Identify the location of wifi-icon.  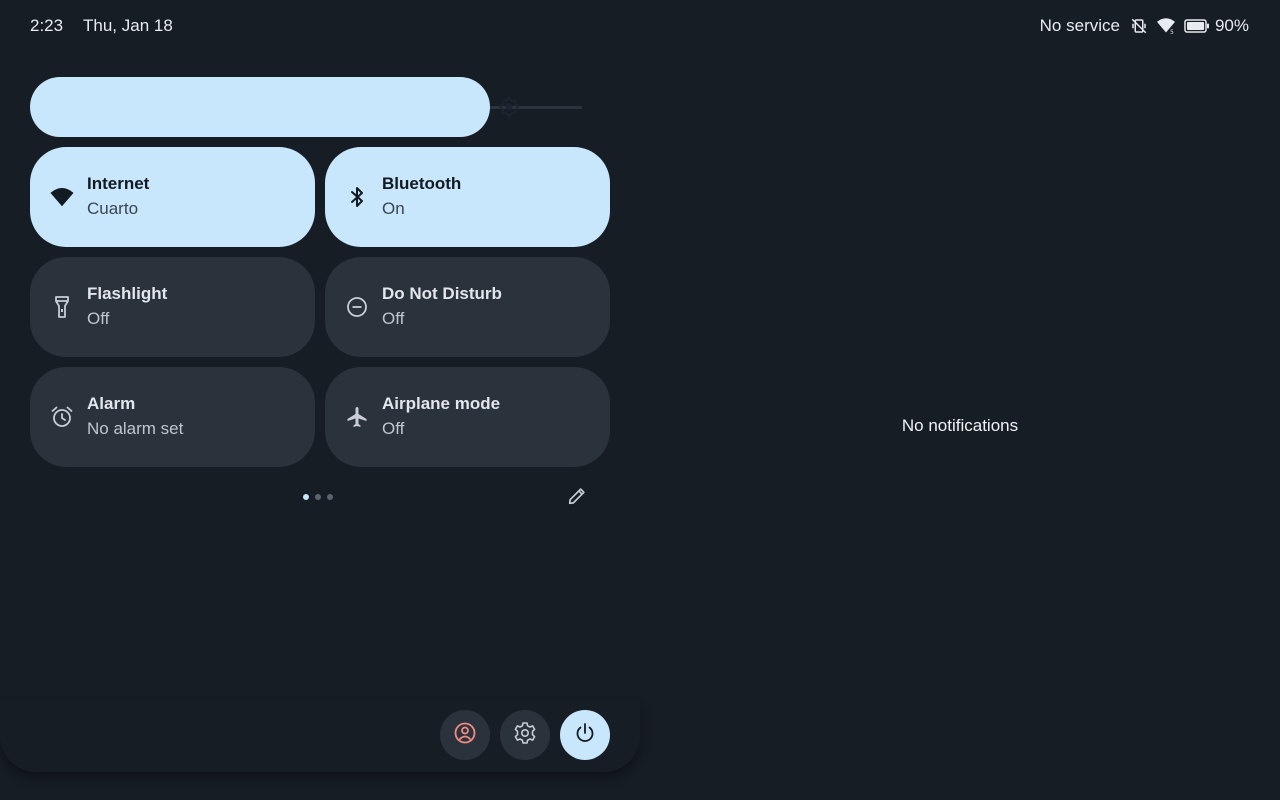
(62, 197).